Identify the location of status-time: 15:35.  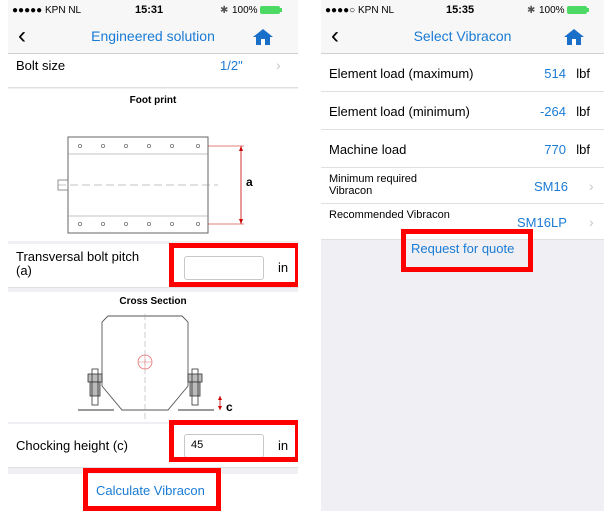
(460, 10).